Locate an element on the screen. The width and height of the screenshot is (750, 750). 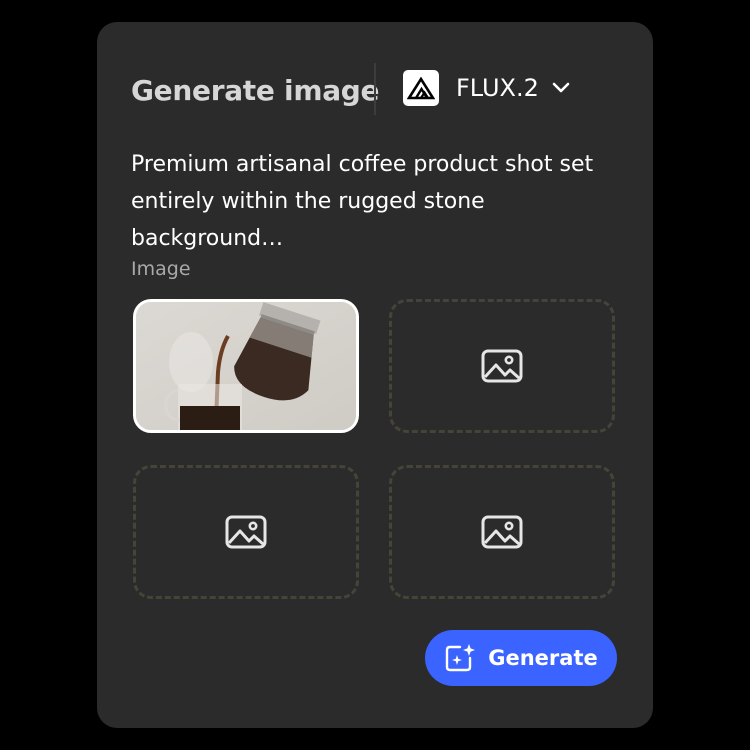
header-divider is located at coordinates (375, 89).